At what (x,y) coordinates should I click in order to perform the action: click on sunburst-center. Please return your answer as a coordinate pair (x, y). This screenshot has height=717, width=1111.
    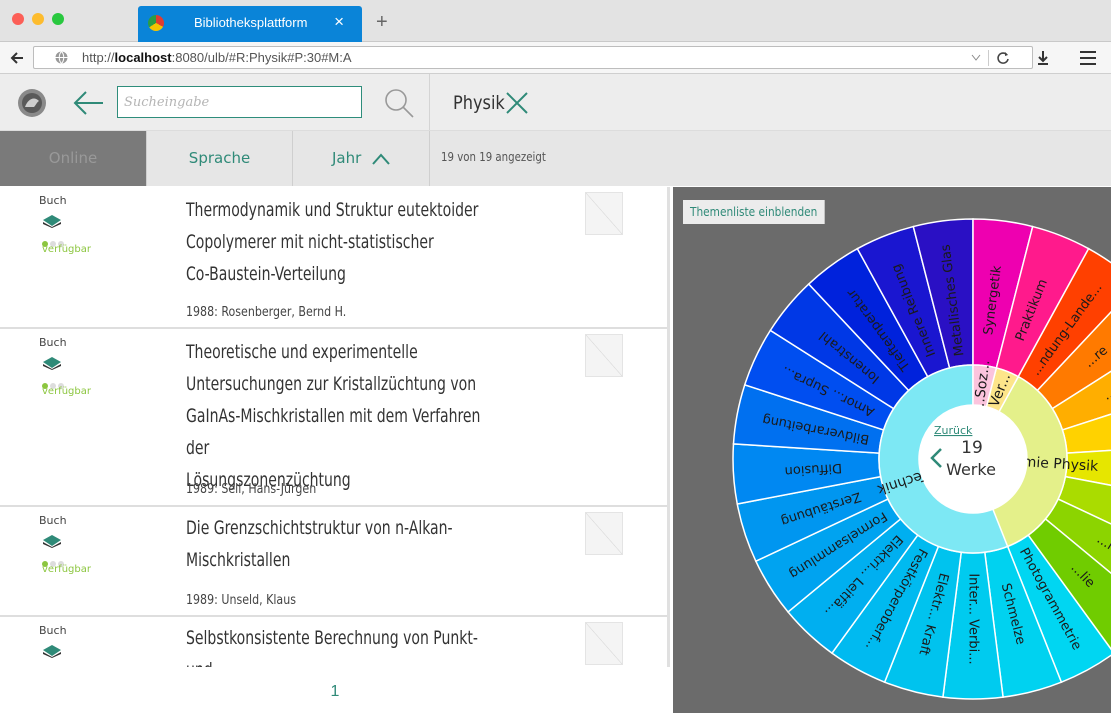
    Looking at the image, I should click on (973, 459).